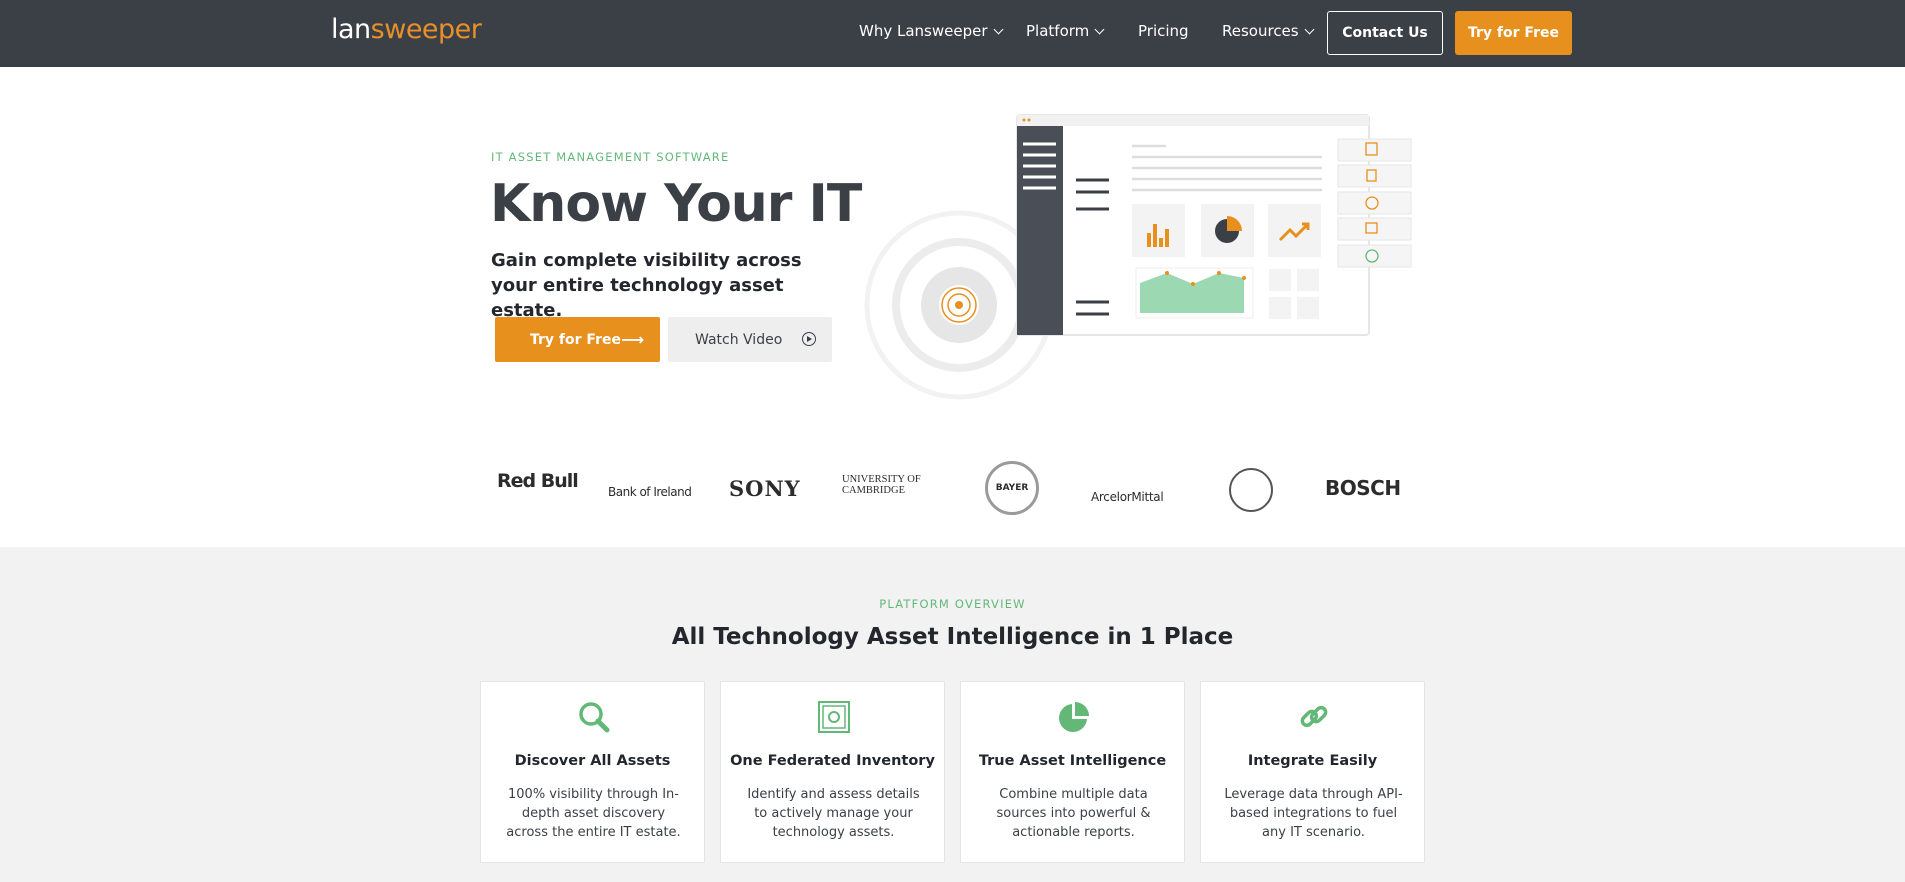  What do you see at coordinates (676, 204) in the screenshot?
I see `hero-title: Know Your IT` at bounding box center [676, 204].